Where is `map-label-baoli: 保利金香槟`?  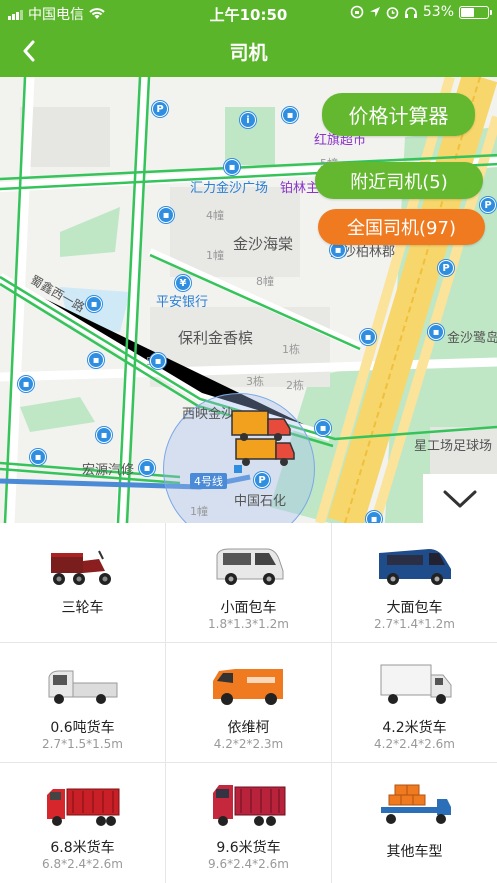
map-label-baoli: 保利金香槟 is located at coordinates (216, 338).